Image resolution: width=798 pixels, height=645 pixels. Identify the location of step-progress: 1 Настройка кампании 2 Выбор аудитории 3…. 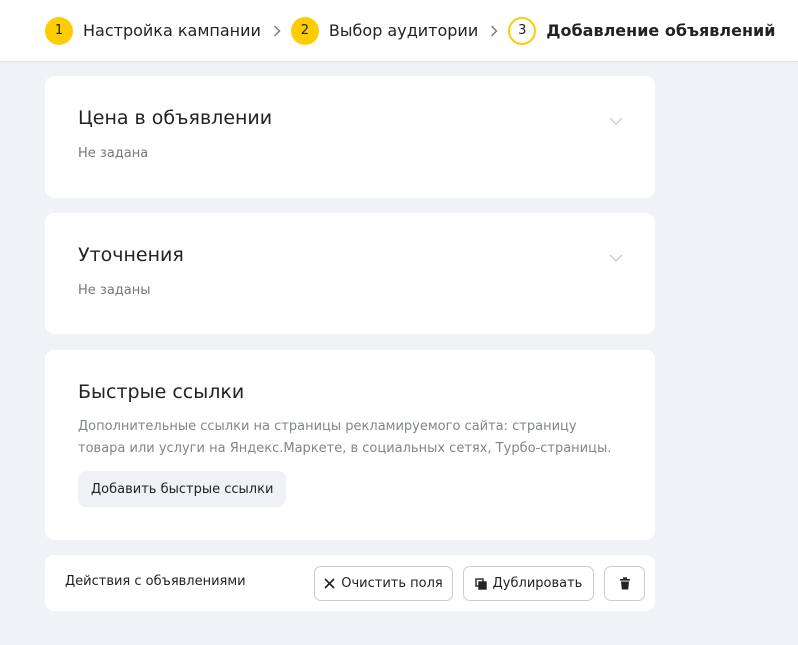
(410, 30).